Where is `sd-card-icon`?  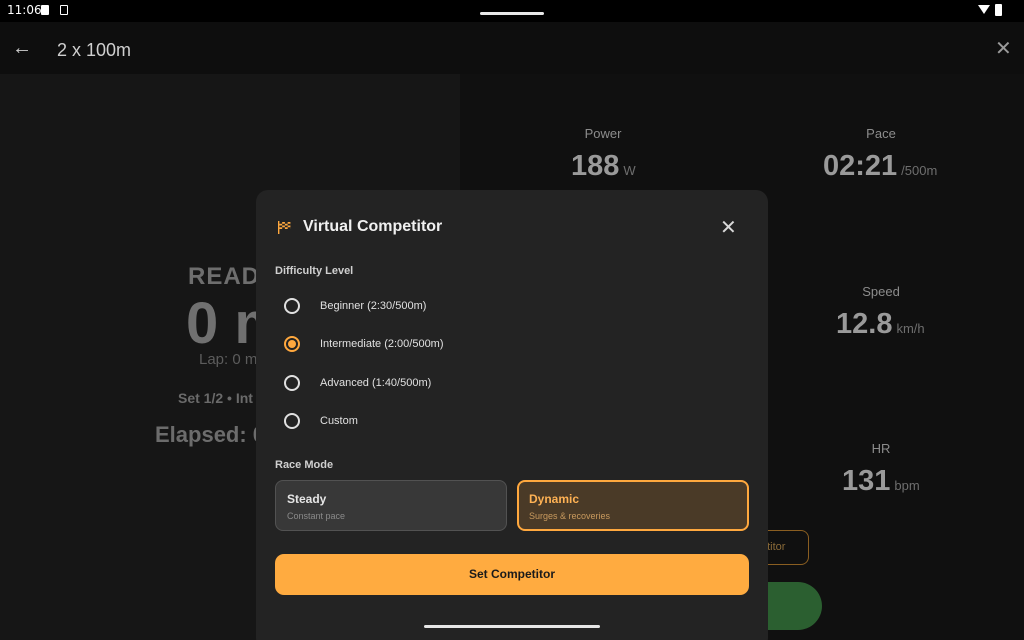 sd-card-icon is located at coordinates (45, 10).